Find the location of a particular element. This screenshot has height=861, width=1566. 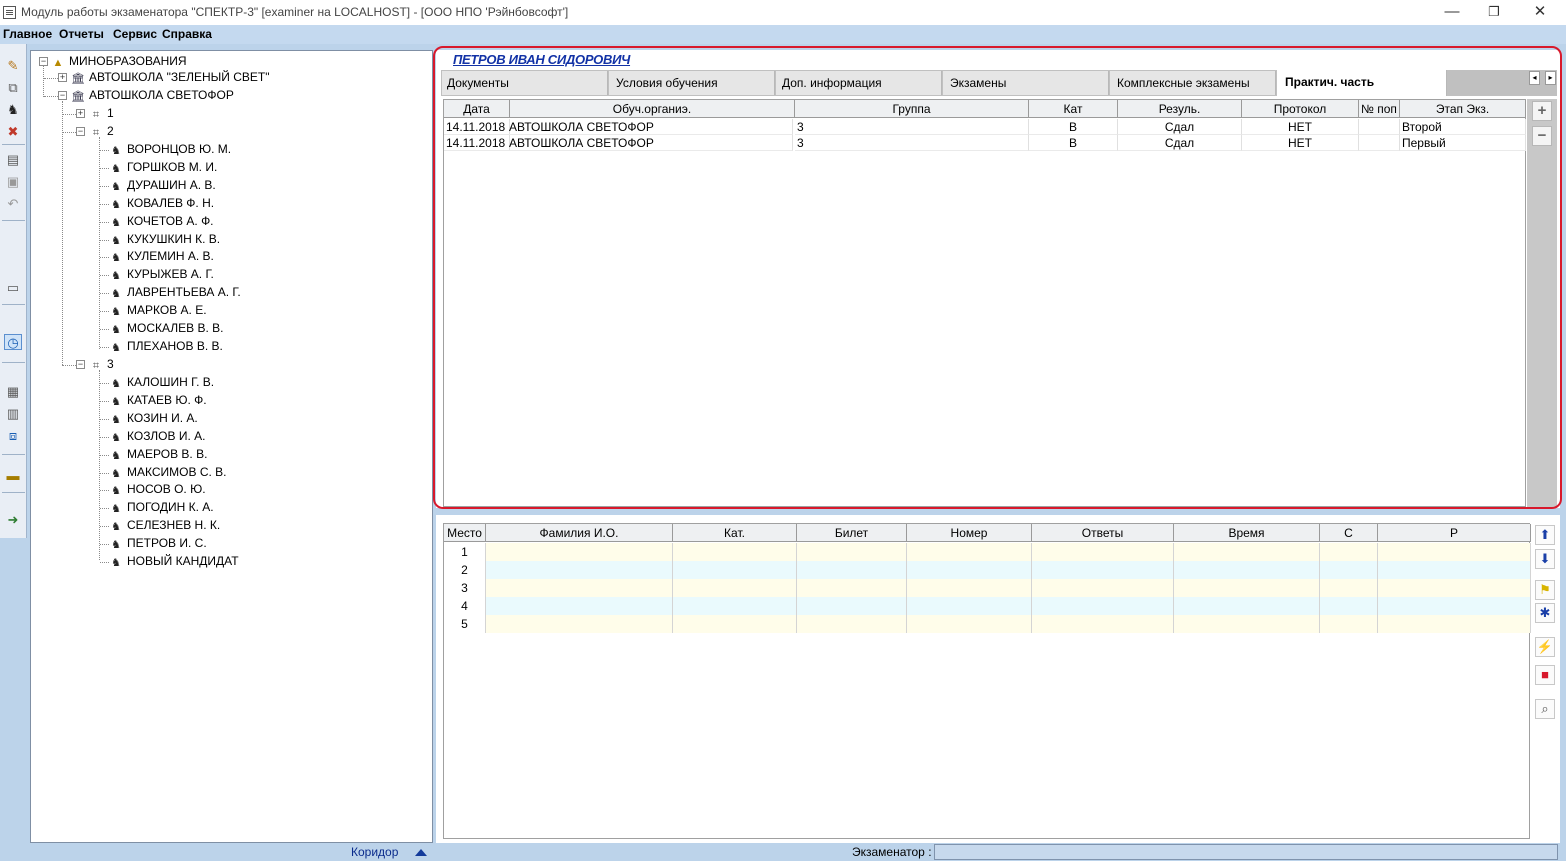

table-row: 2 is located at coordinates (987, 570).